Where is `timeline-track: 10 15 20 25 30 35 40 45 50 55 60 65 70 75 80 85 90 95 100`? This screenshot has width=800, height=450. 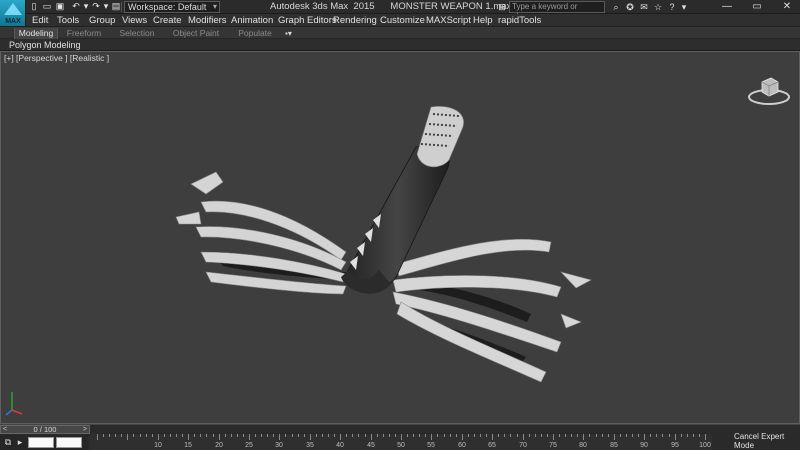
timeline-track: 10 15 20 25 30 35 40 45 50 55 60 65 70 75 80 85 90 95 100 is located at coordinates (401, 442).